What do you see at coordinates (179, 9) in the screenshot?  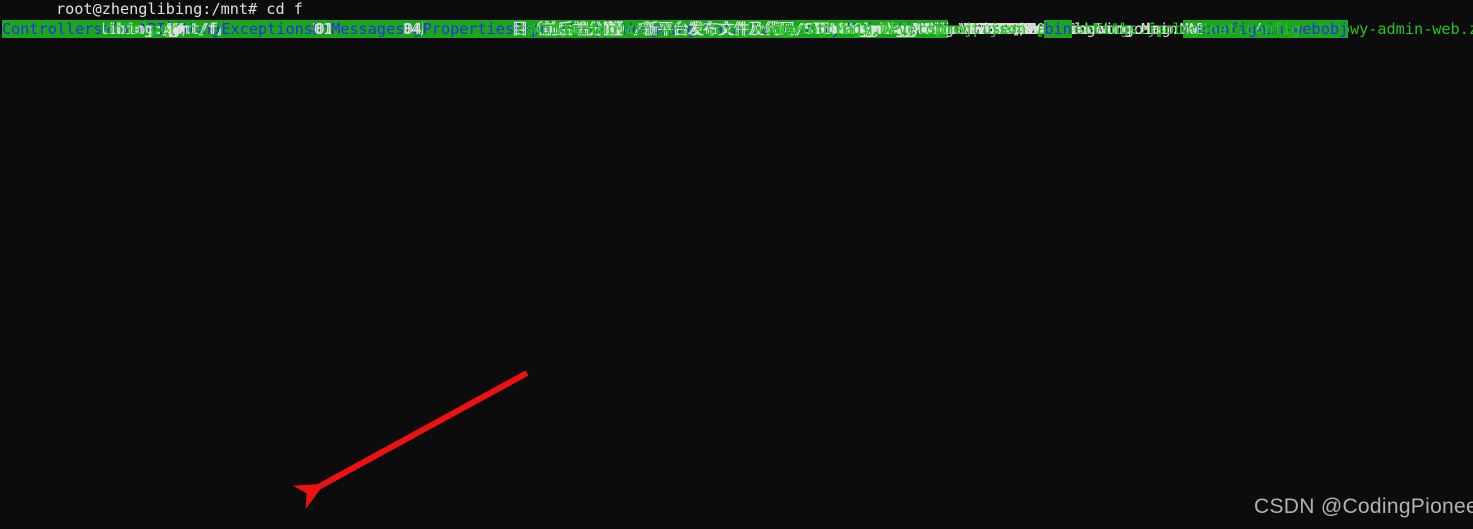 I see `terminal-text: root@zhenglibing:/mnt# cd f` at bounding box center [179, 9].